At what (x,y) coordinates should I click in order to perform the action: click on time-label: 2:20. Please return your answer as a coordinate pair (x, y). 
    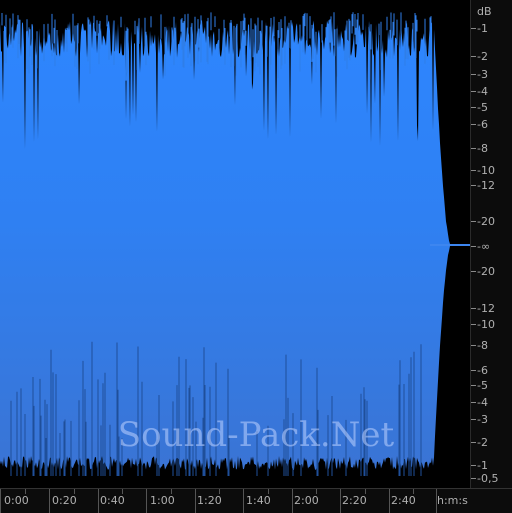
    Looking at the image, I should click on (354, 500).